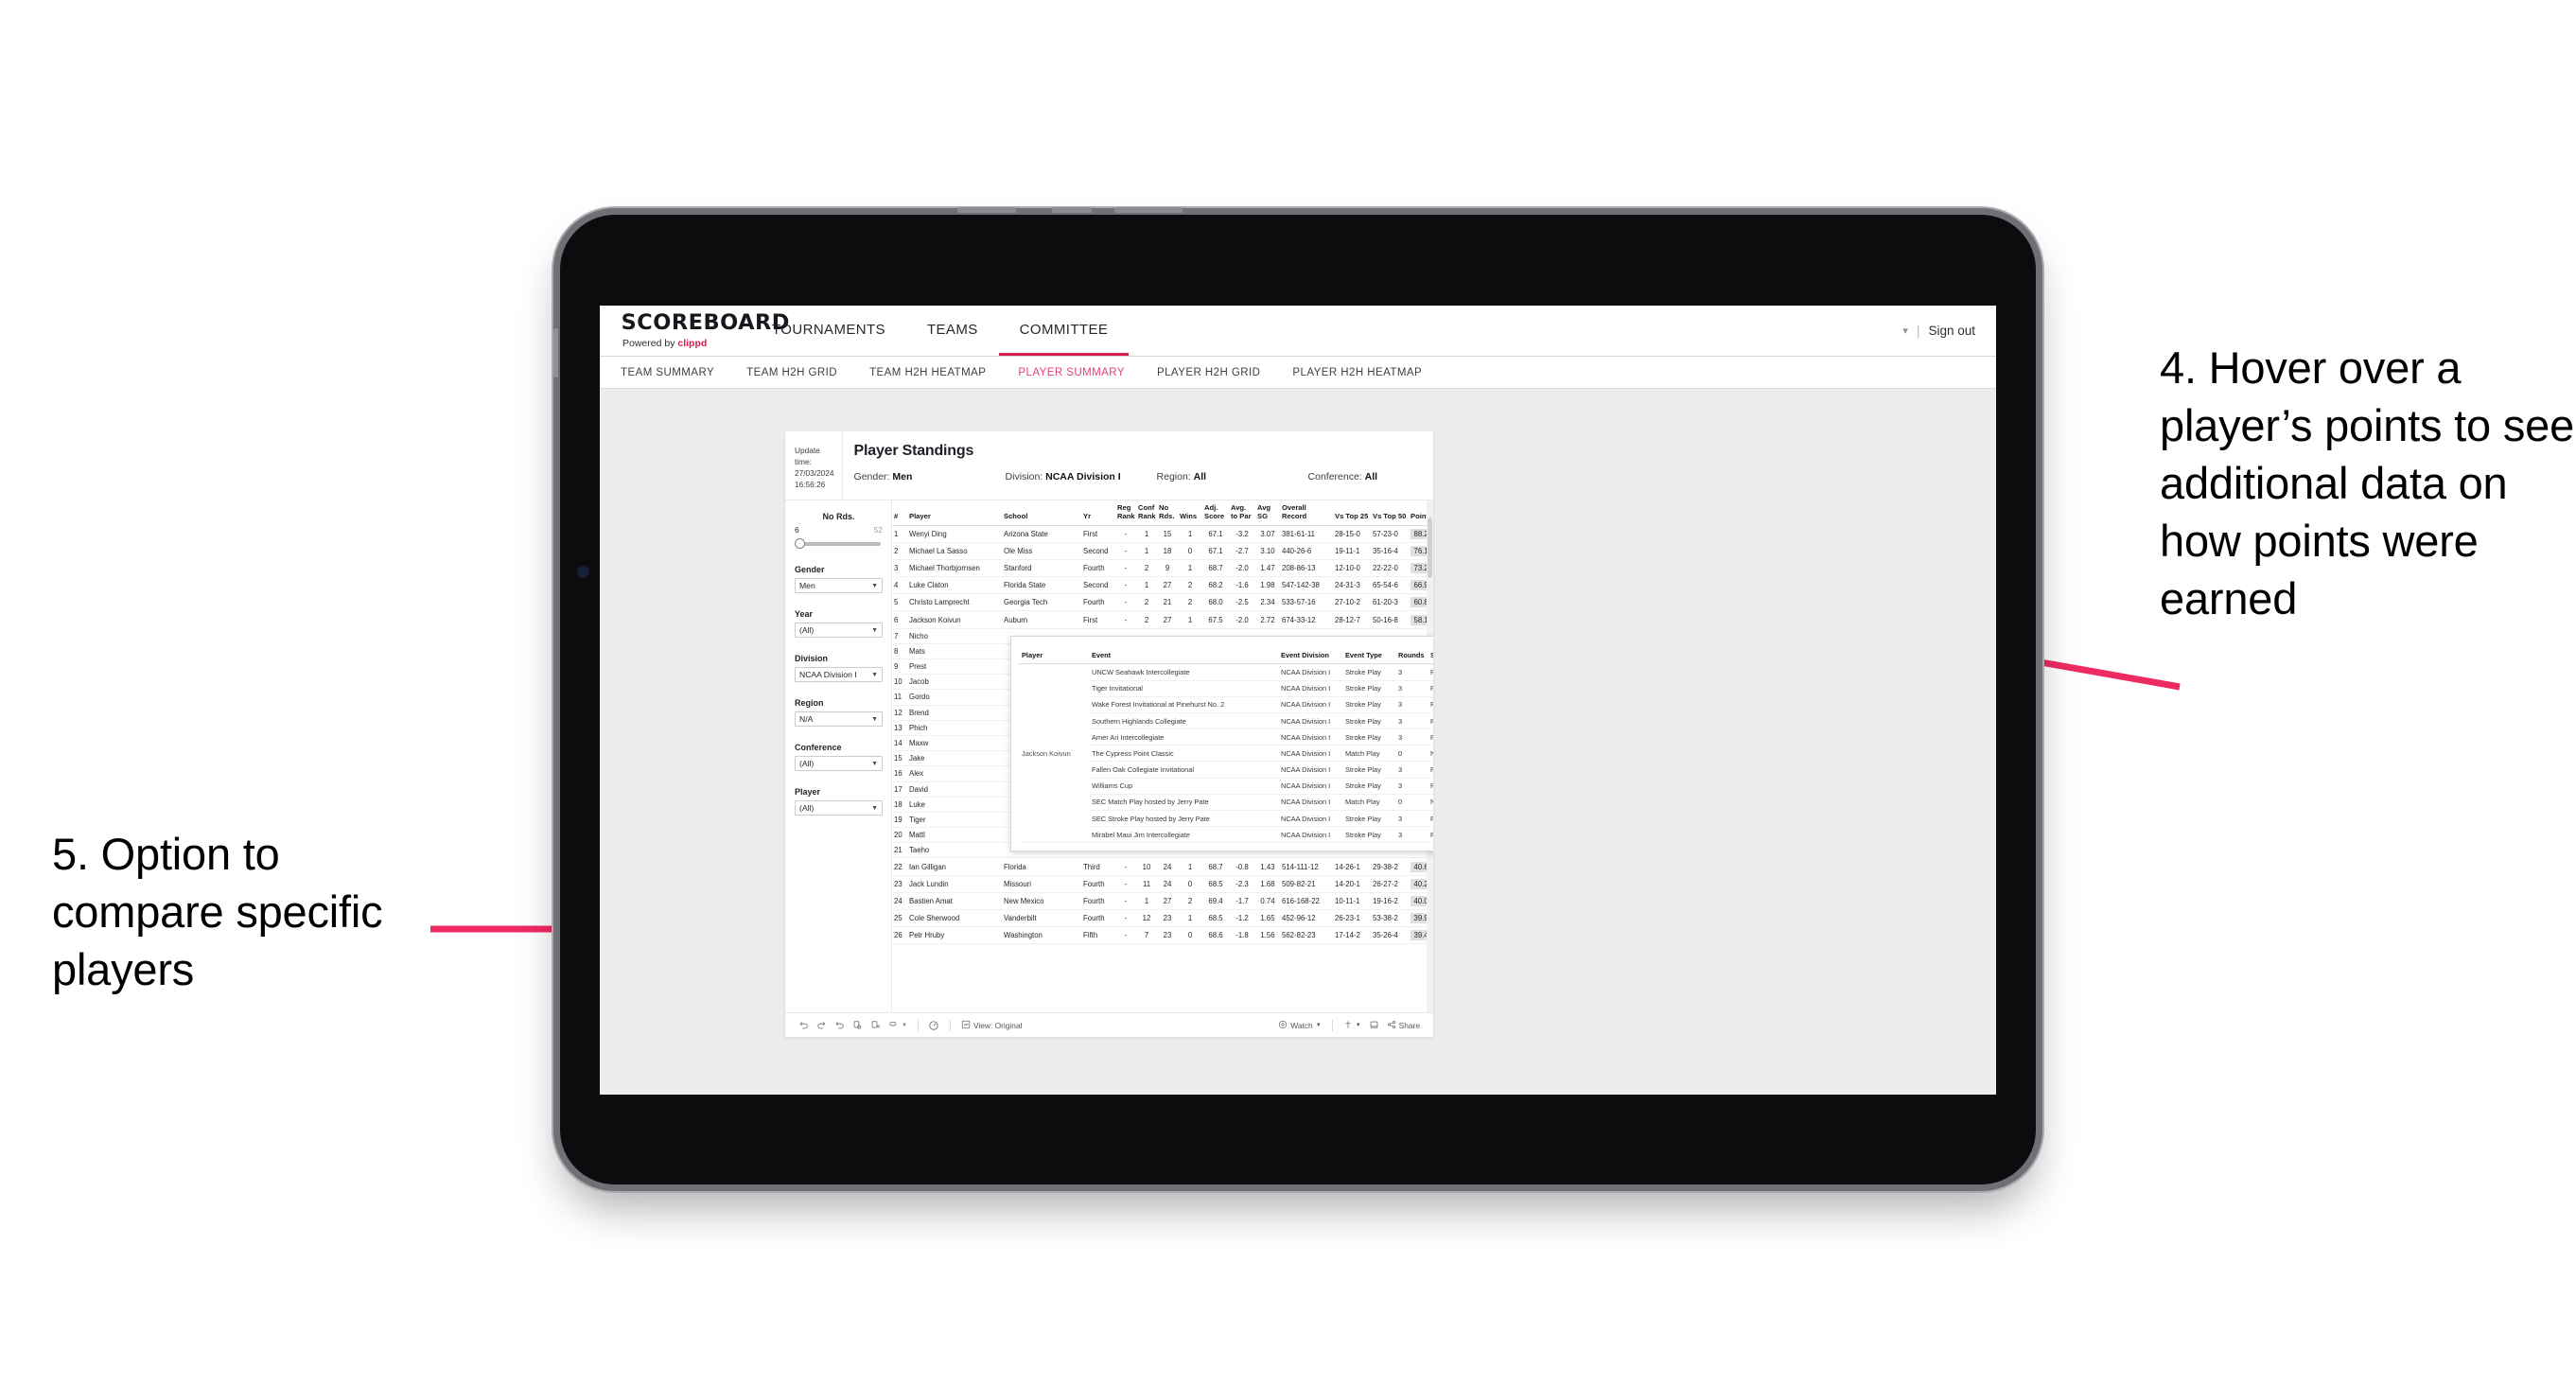  I want to click on nav-item-teams: TEAMS, so click(953, 331).